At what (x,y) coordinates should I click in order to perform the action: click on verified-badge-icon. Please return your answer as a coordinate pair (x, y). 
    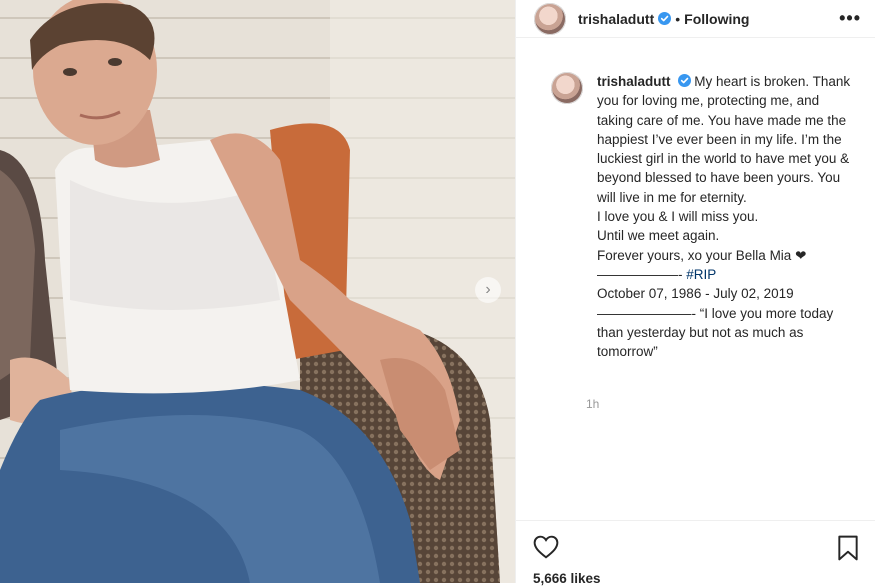
    Looking at the image, I should click on (665, 18).